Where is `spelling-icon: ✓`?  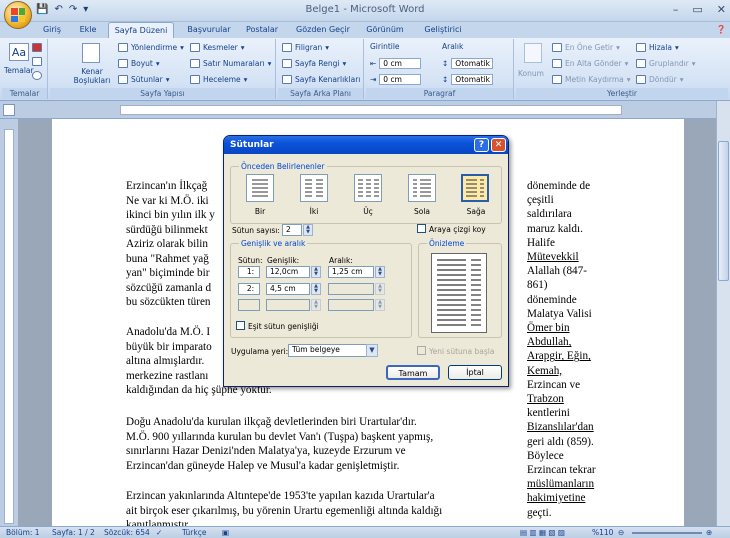
spelling-icon: ✓ is located at coordinates (159, 532).